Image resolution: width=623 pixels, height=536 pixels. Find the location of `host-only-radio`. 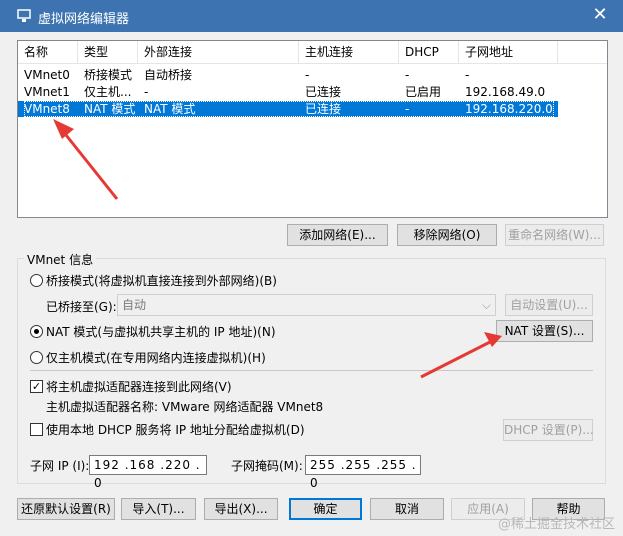

host-only-radio is located at coordinates (36, 357).